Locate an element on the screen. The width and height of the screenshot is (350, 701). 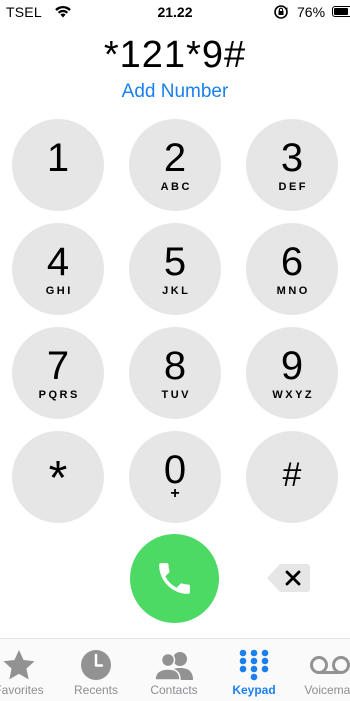
tab-bar: Favorites Recents Contacts is located at coordinates (175, 669).